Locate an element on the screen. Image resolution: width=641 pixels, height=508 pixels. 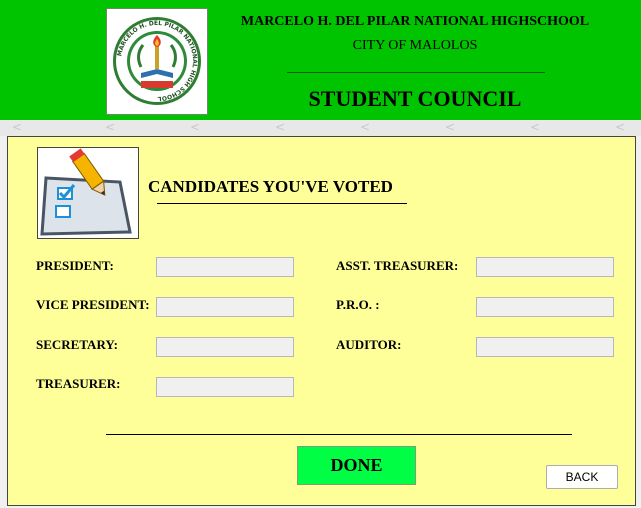
president-field is located at coordinates (225, 267).